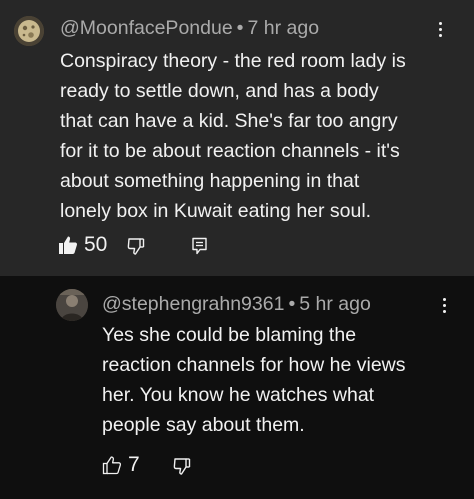 The height and width of the screenshot is (499, 474). Describe the element at coordinates (203, 425) in the screenshot. I see `comment-line: people say about them.` at that location.